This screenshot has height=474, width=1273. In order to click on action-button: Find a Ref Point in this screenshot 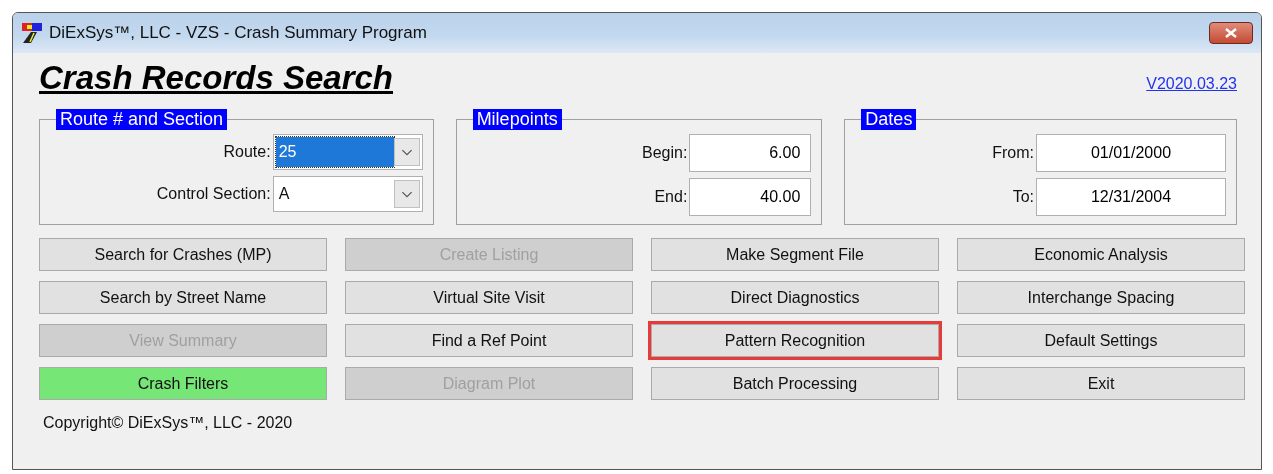, I will do `click(489, 340)`.